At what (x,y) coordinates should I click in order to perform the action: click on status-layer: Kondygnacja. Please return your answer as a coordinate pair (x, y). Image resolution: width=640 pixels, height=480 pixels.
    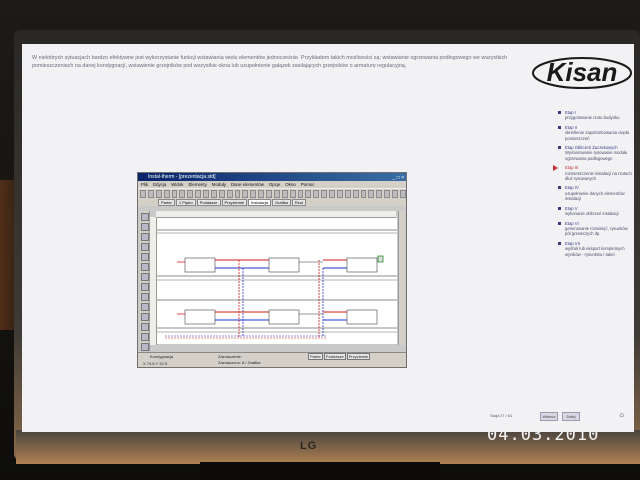
    Looking at the image, I should click on (161, 356).